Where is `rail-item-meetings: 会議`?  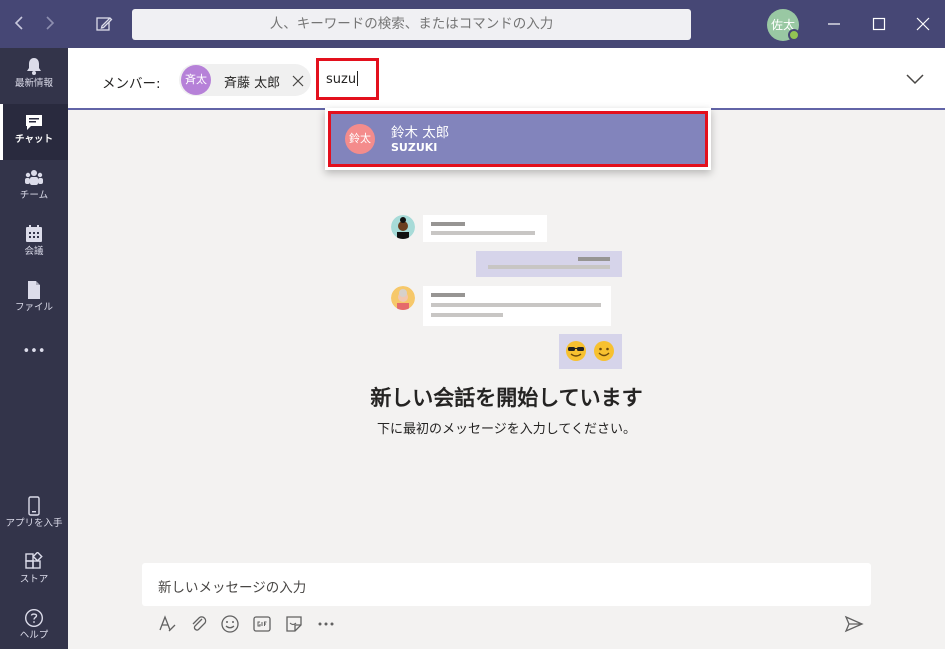
rail-item-meetings: 会議 is located at coordinates (34, 244).